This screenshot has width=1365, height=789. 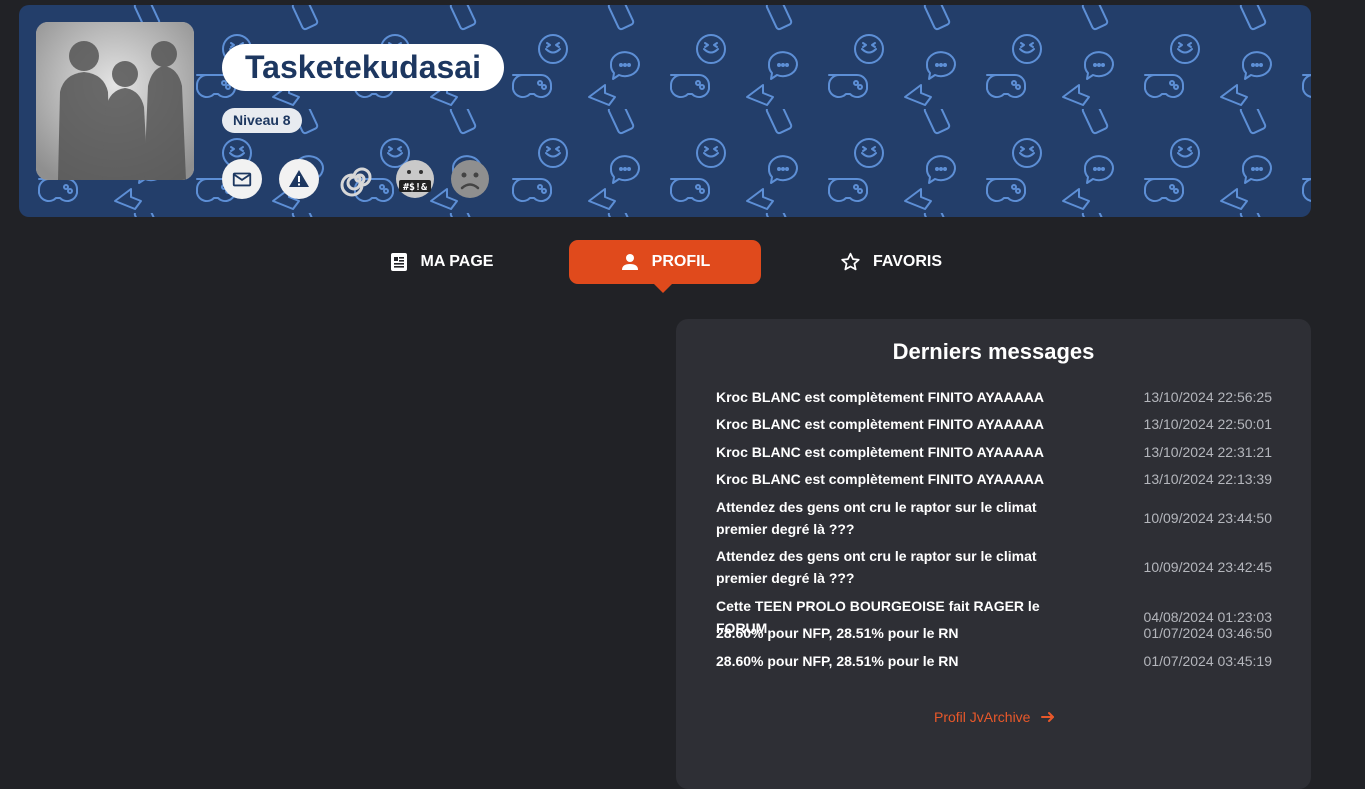 What do you see at coordinates (242, 179) in the screenshot?
I see `mail-icon` at bounding box center [242, 179].